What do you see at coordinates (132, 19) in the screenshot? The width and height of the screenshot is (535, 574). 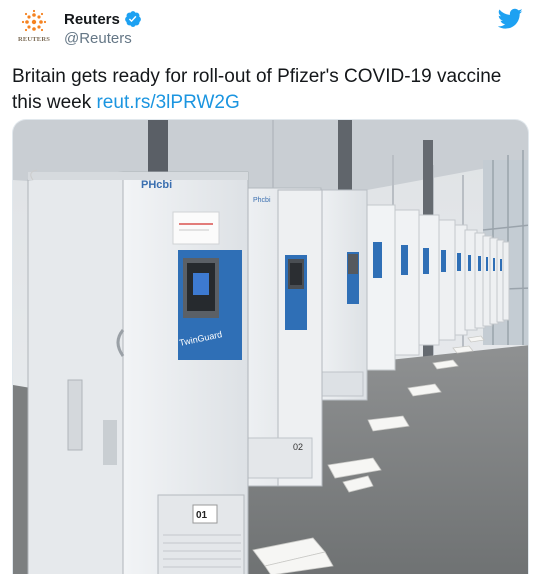 I see `verified-badge-icon` at bounding box center [132, 19].